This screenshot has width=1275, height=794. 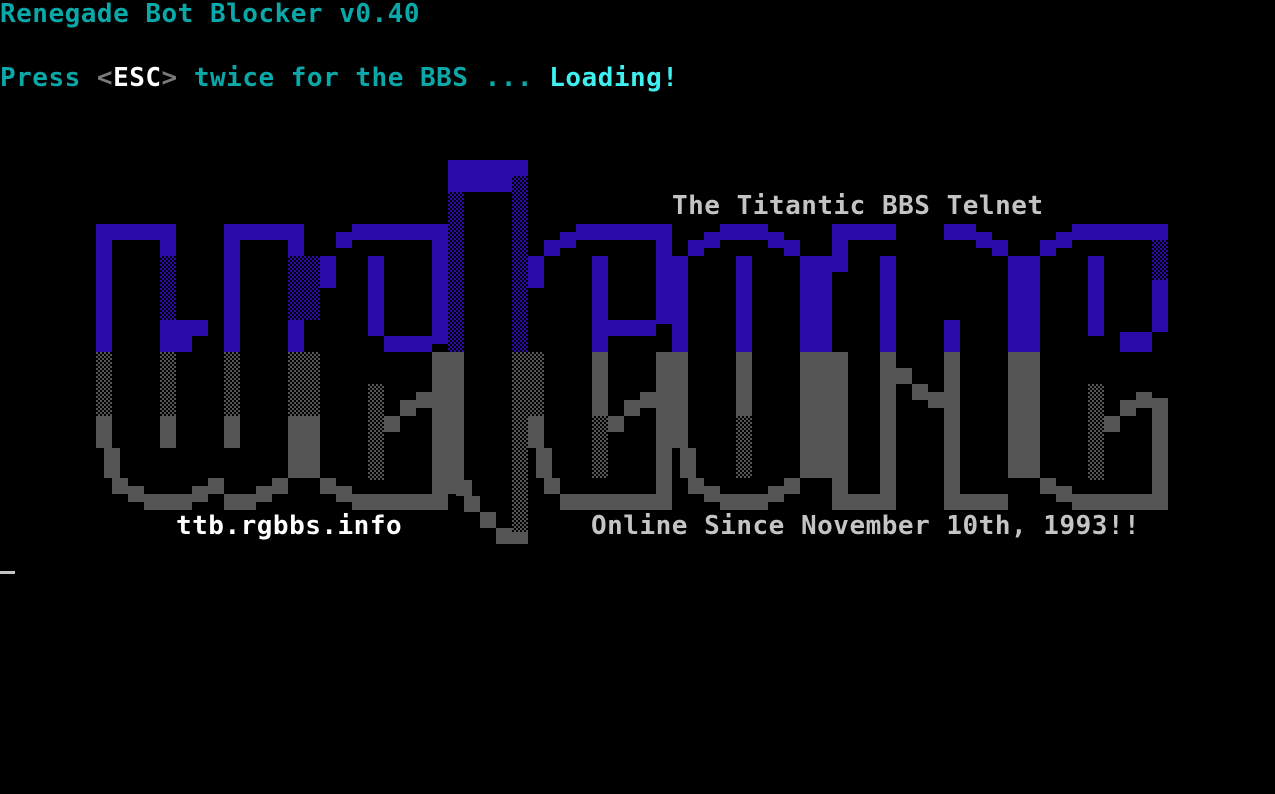 I want to click on bbs-tagline: The Titantic BBS Telnet, so click(x=858, y=206).